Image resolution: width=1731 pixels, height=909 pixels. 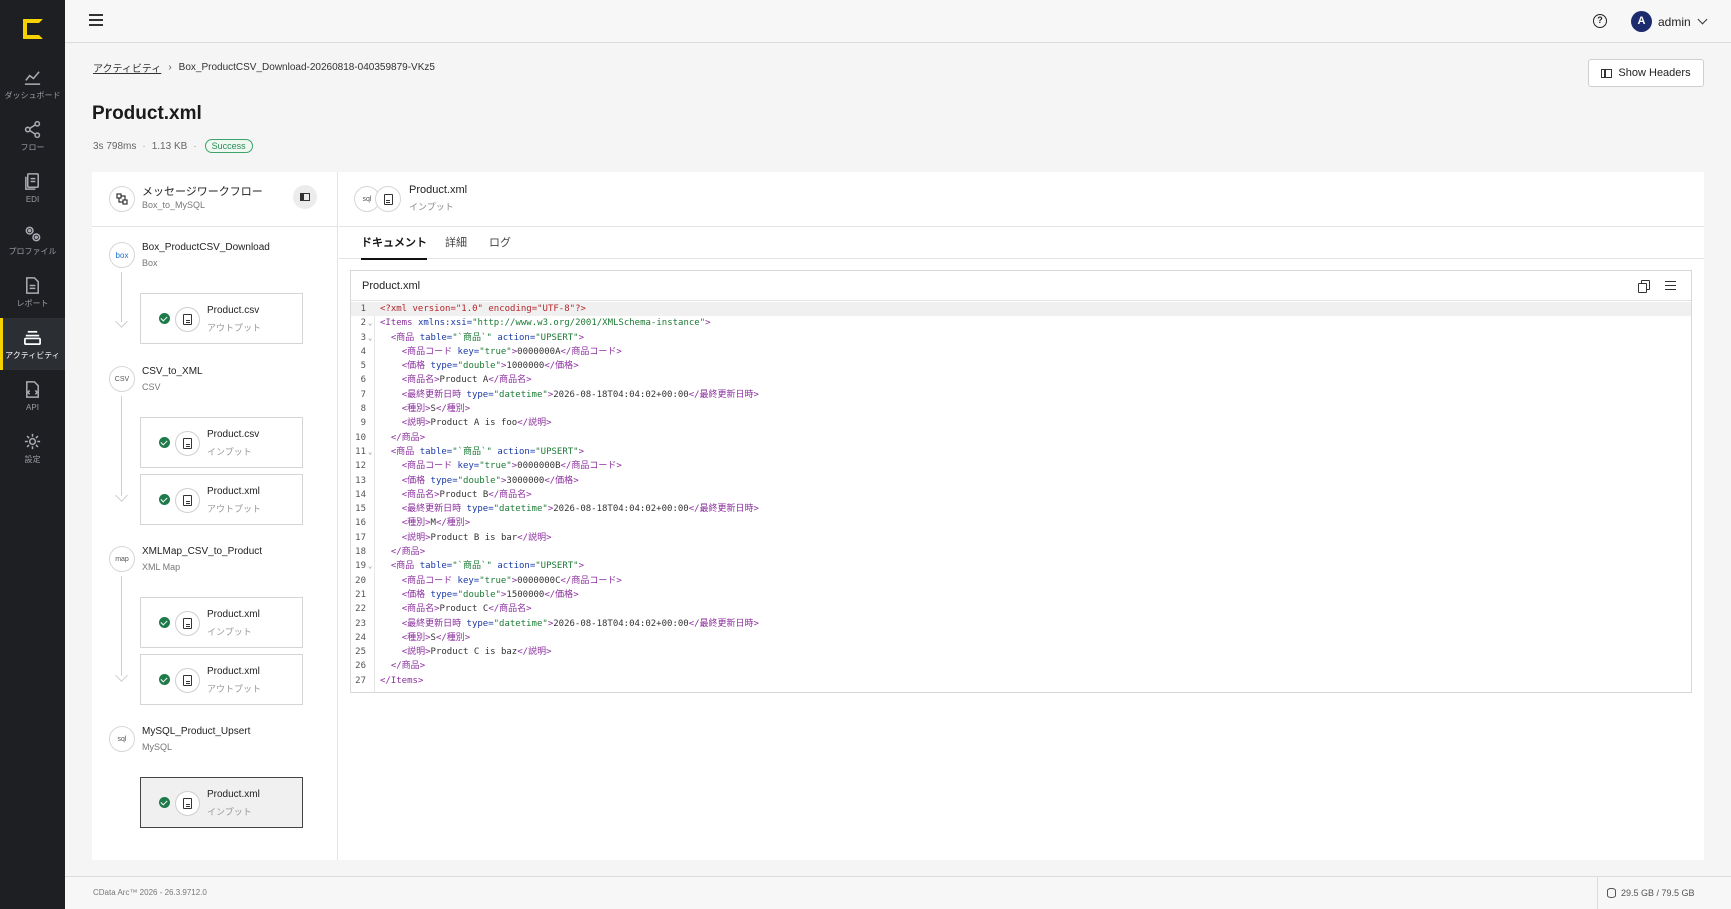 I want to click on code-line: 14 <商品名>Product B</商品名>, so click(x=1021, y=495).